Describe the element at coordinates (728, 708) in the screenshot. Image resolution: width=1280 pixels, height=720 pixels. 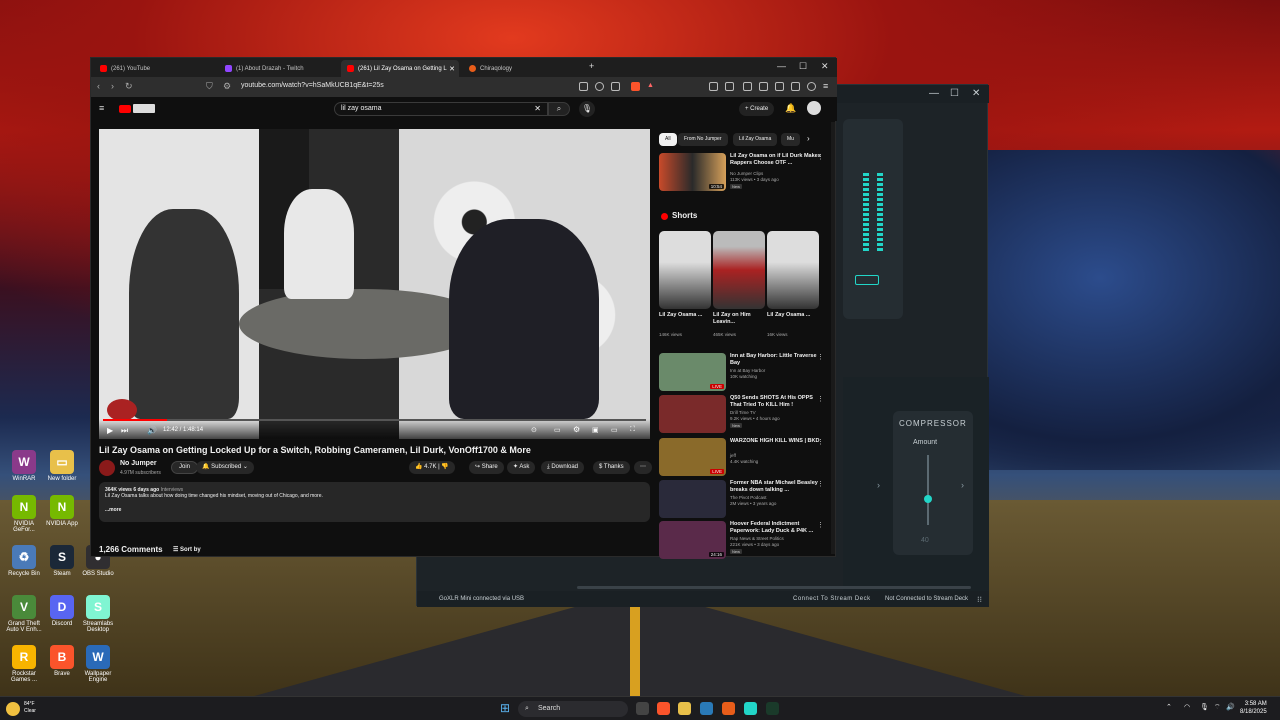
I see `app-icon` at that location.